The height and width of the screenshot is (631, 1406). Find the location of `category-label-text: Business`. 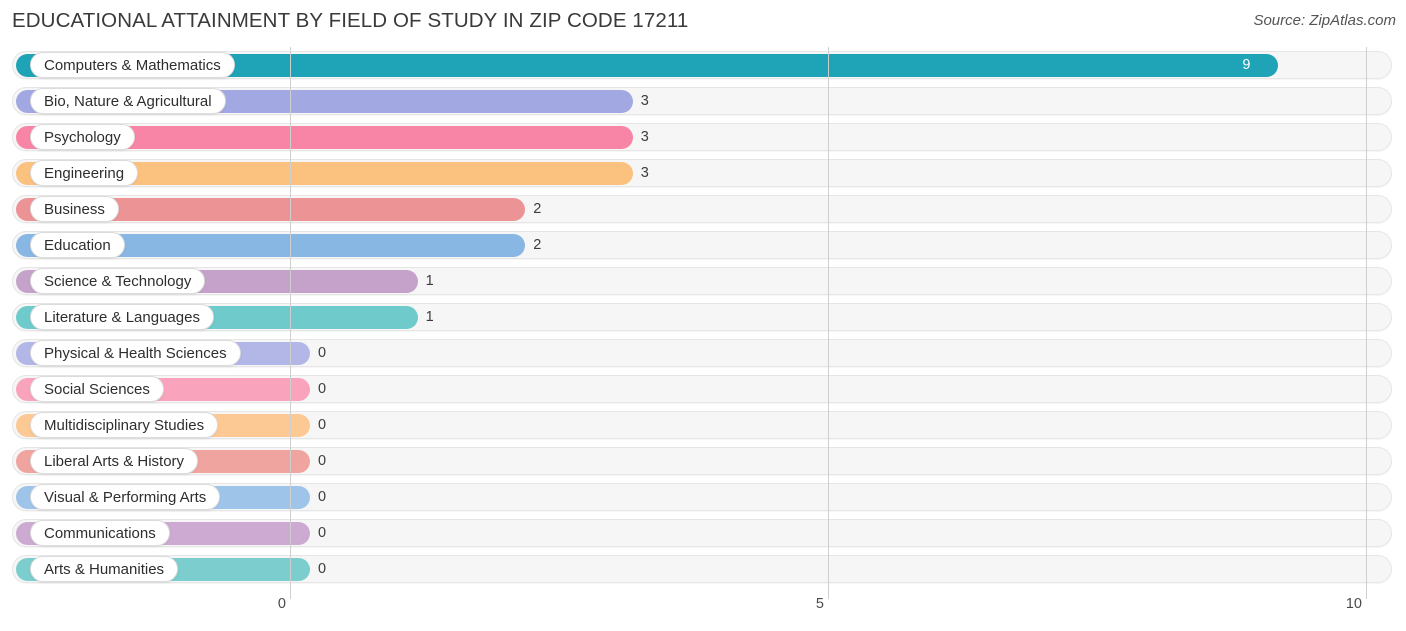

category-label-text: Business is located at coordinates (74, 209).